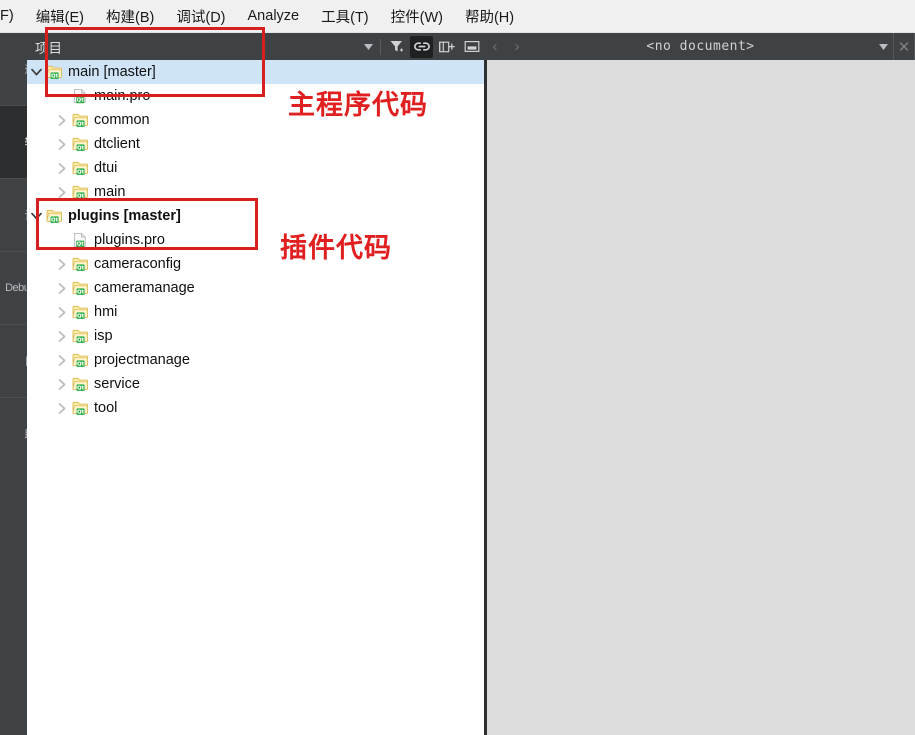  Describe the element at coordinates (255, 264) in the screenshot. I see `tree-item-cameraconfig: Qt cameraconfig` at that location.